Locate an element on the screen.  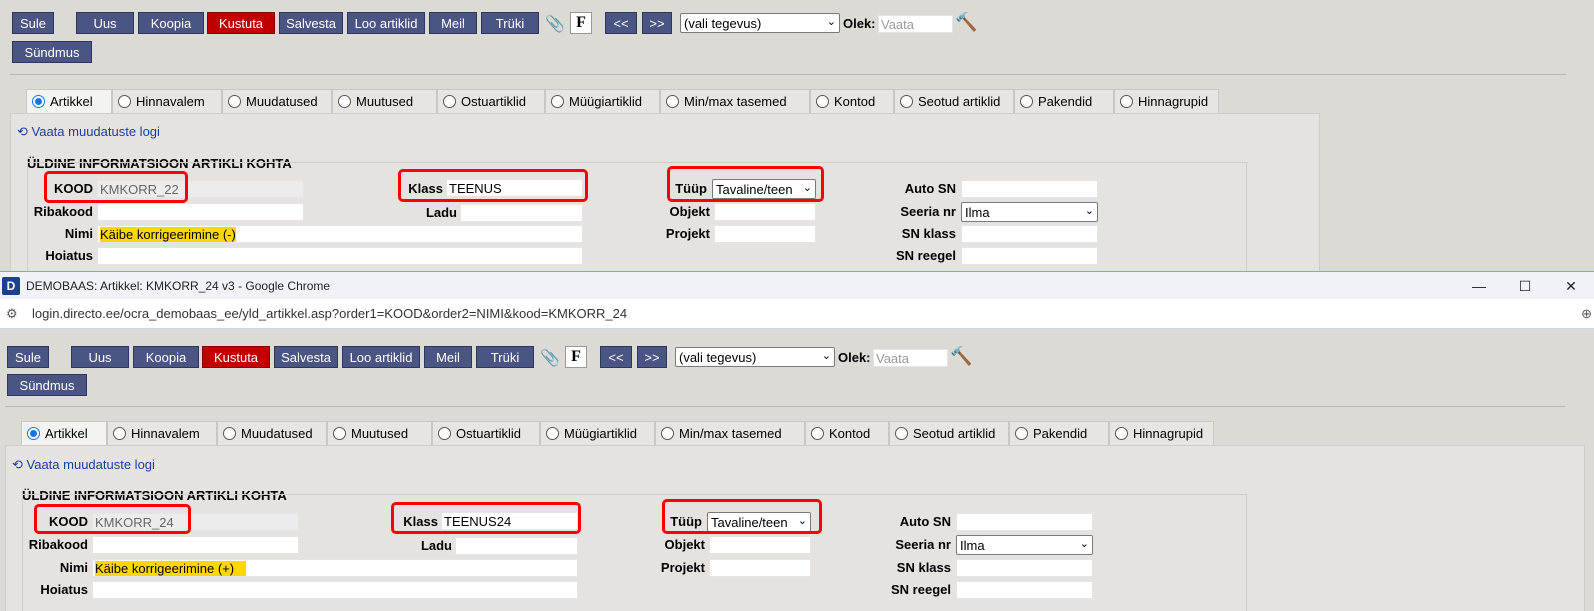
close-icon: ✕ is located at coordinates (1571, 286).